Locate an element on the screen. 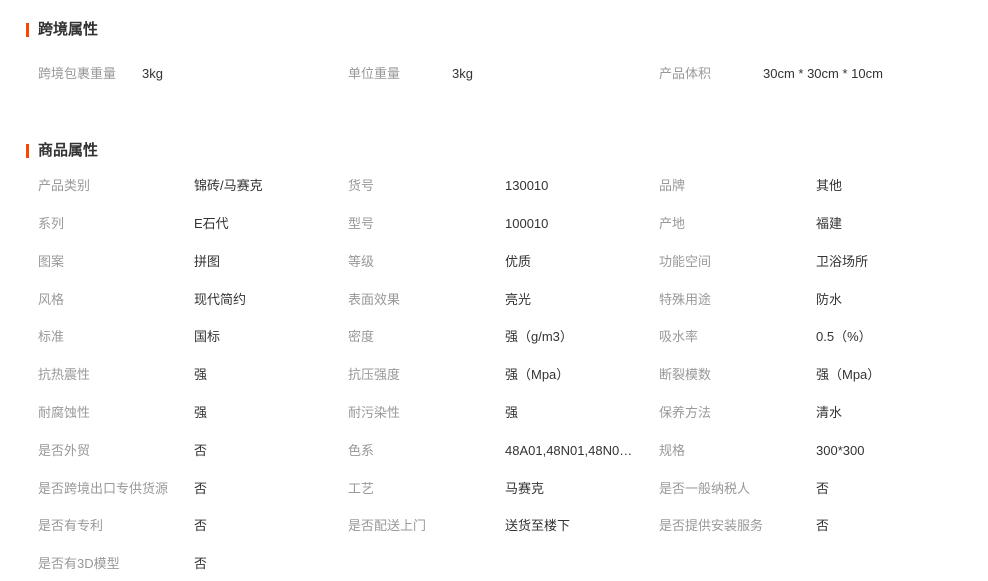 The width and height of the screenshot is (988, 581). product-section-title: 商品属性 is located at coordinates (62, 151).